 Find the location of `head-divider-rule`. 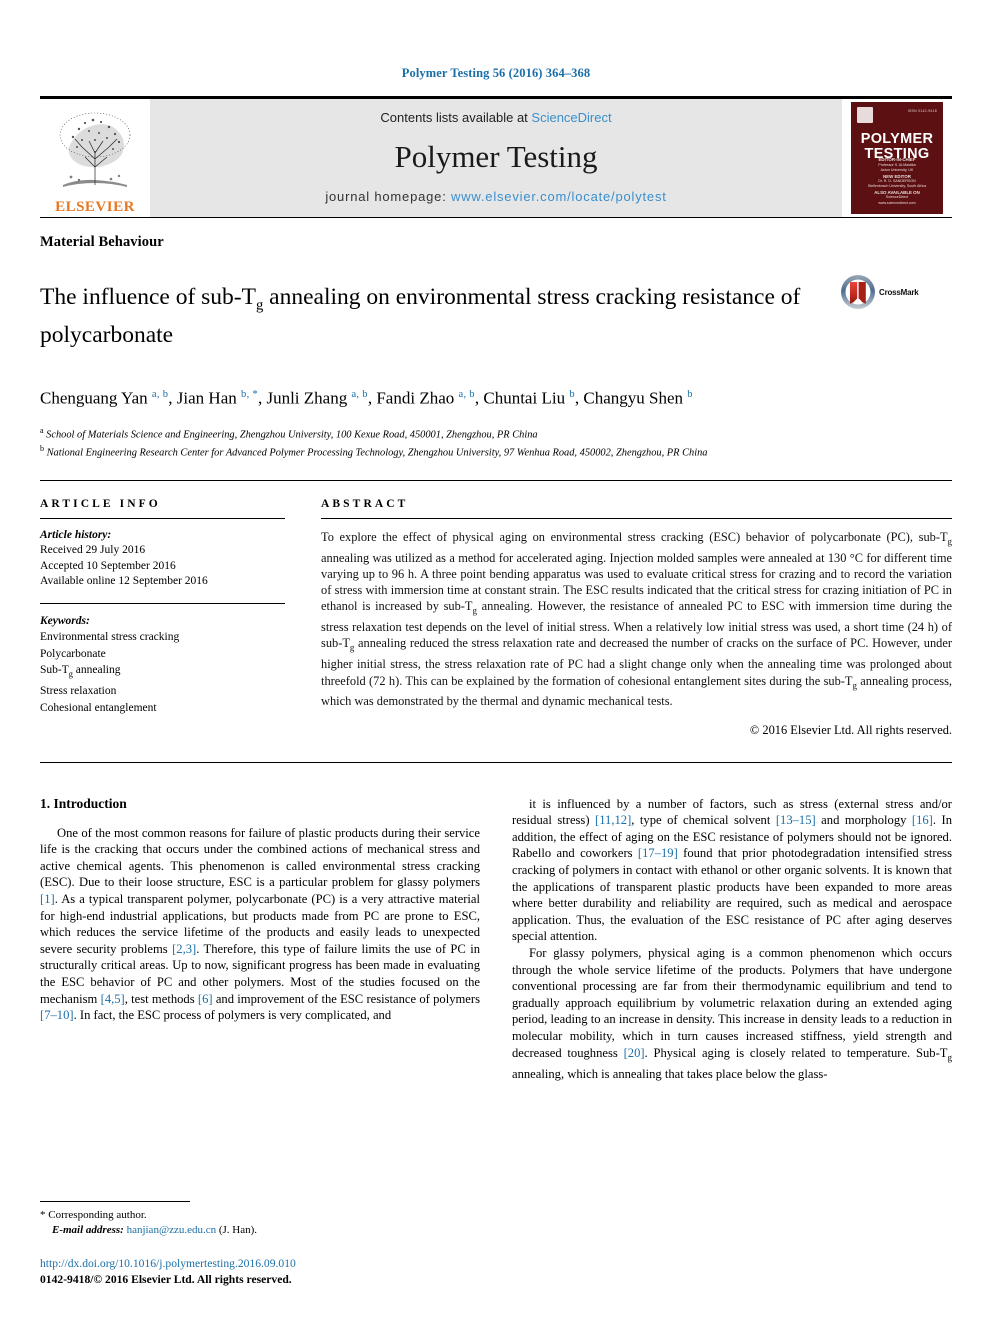

head-divider-rule is located at coordinates (496, 480).